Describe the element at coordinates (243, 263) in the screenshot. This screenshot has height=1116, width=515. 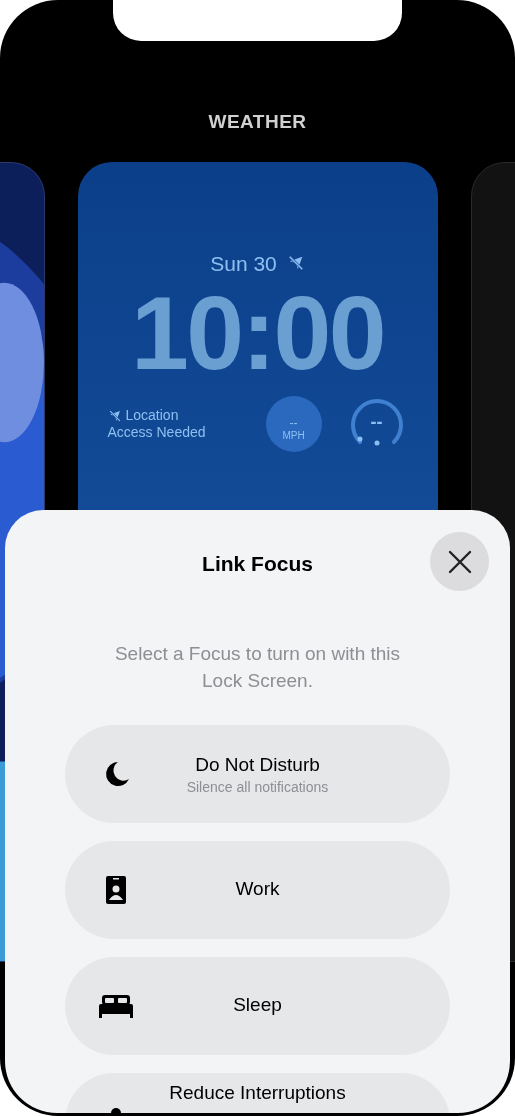
I see `date-text: Sun 30` at that location.